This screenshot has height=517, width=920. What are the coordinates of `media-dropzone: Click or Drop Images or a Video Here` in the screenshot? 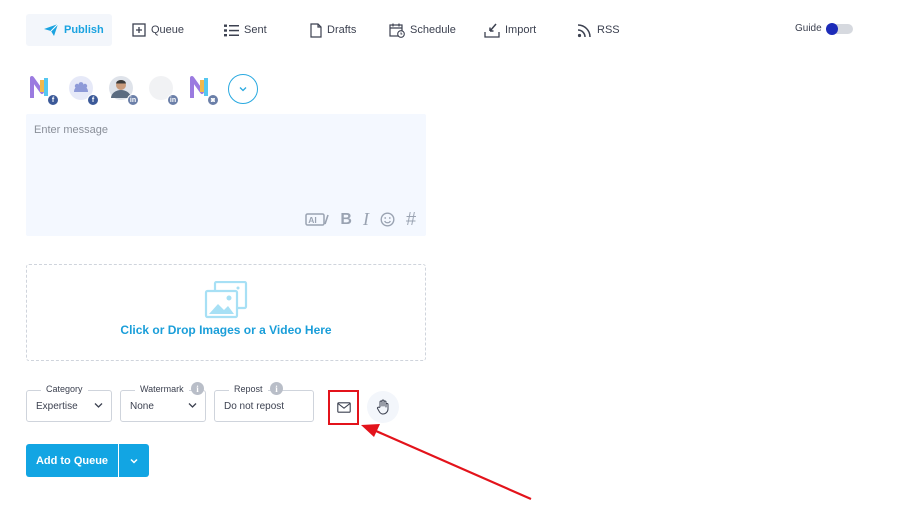 It's located at (226, 312).